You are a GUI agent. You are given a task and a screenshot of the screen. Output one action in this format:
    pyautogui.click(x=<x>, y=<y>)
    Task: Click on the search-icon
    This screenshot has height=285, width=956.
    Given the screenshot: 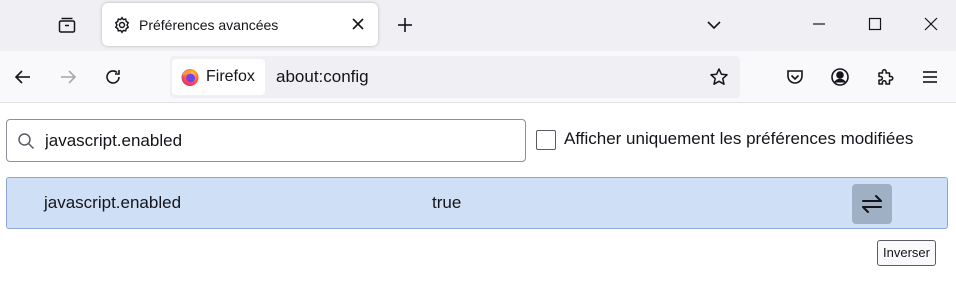 What is the action you would take?
    pyautogui.click(x=26, y=141)
    